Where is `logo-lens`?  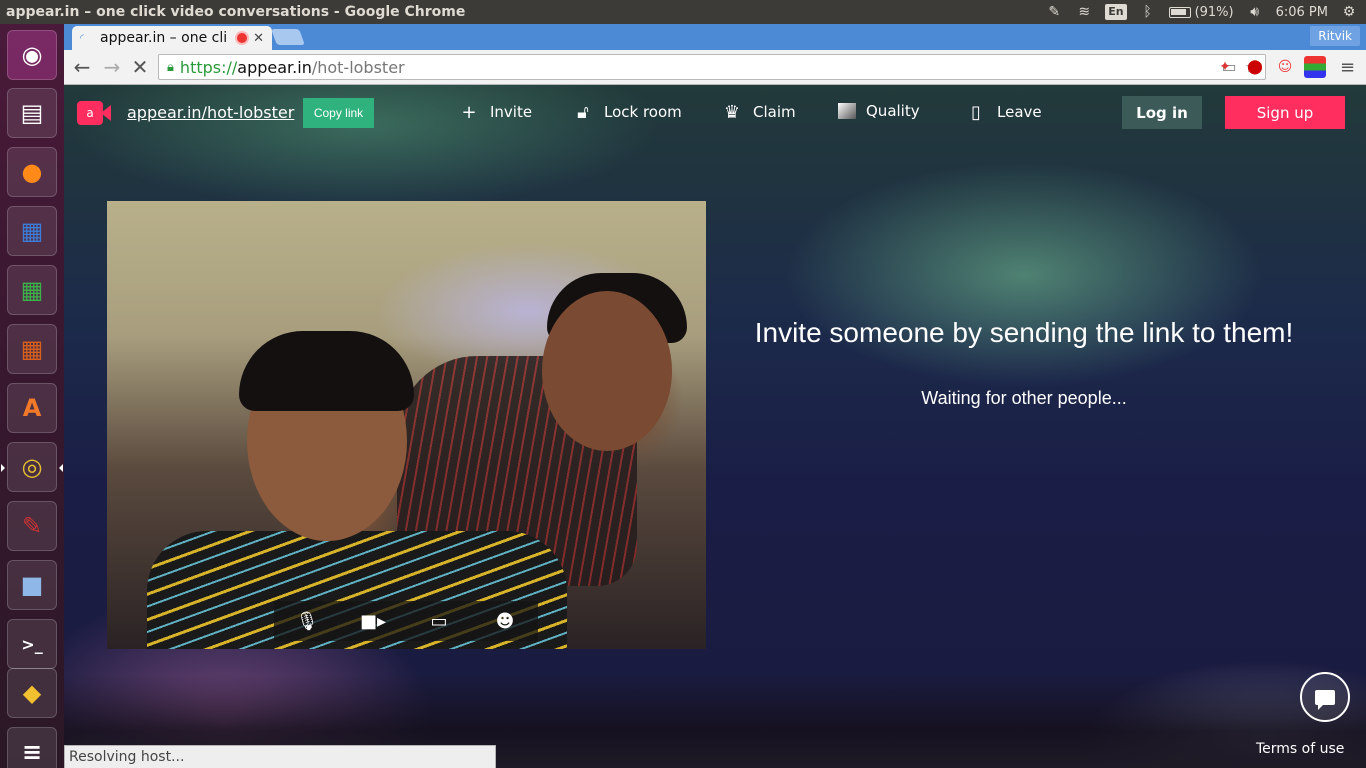
logo-lens is located at coordinates (106, 113).